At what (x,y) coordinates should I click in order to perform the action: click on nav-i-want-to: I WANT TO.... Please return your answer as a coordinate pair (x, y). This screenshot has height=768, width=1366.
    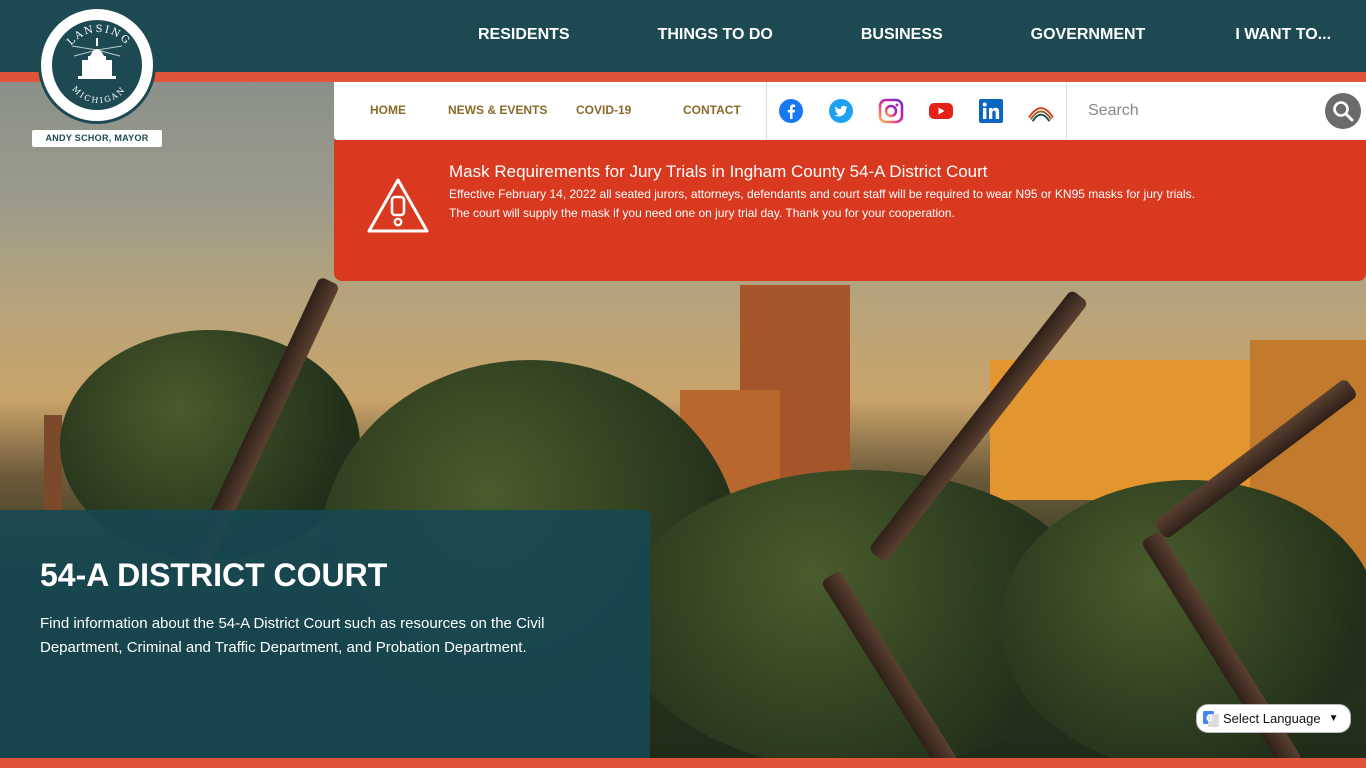
    Looking at the image, I should click on (1283, 36).